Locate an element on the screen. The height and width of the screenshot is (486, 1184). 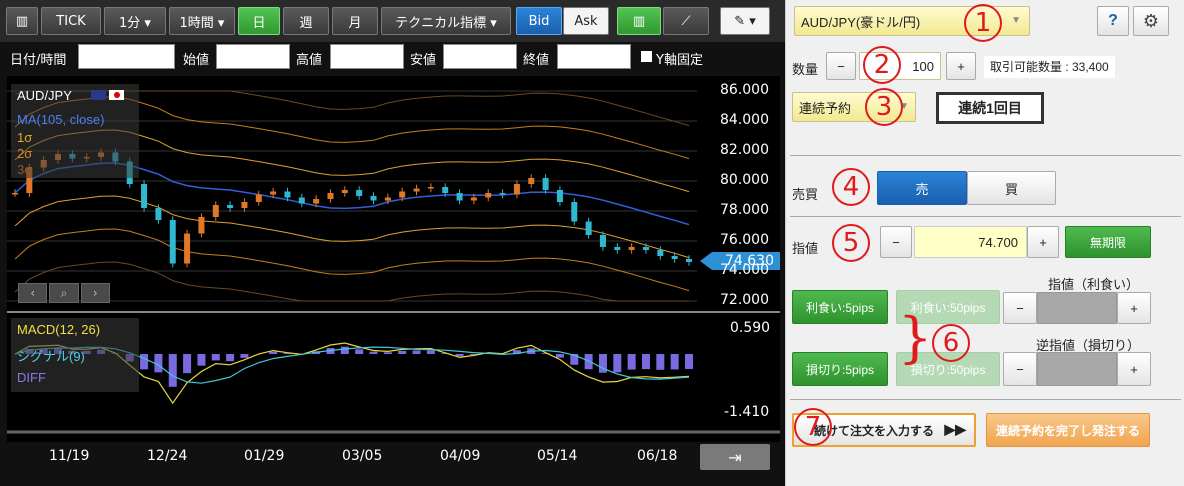
ask-button: Ask is located at coordinates (586, 21).